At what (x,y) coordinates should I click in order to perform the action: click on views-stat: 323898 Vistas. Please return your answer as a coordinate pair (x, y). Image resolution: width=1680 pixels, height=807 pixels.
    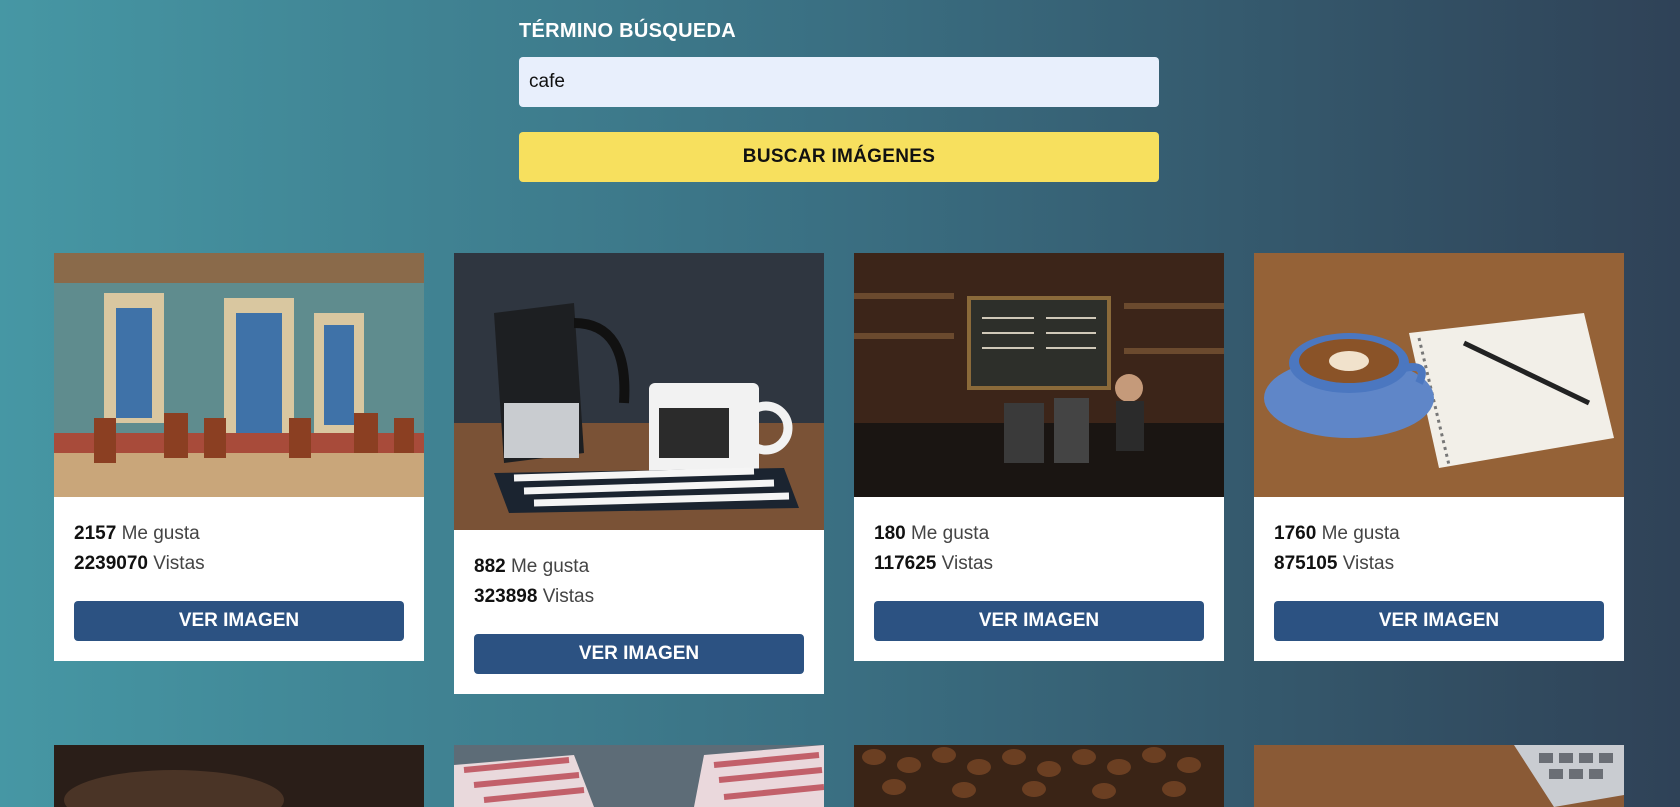
    Looking at the image, I should click on (639, 597).